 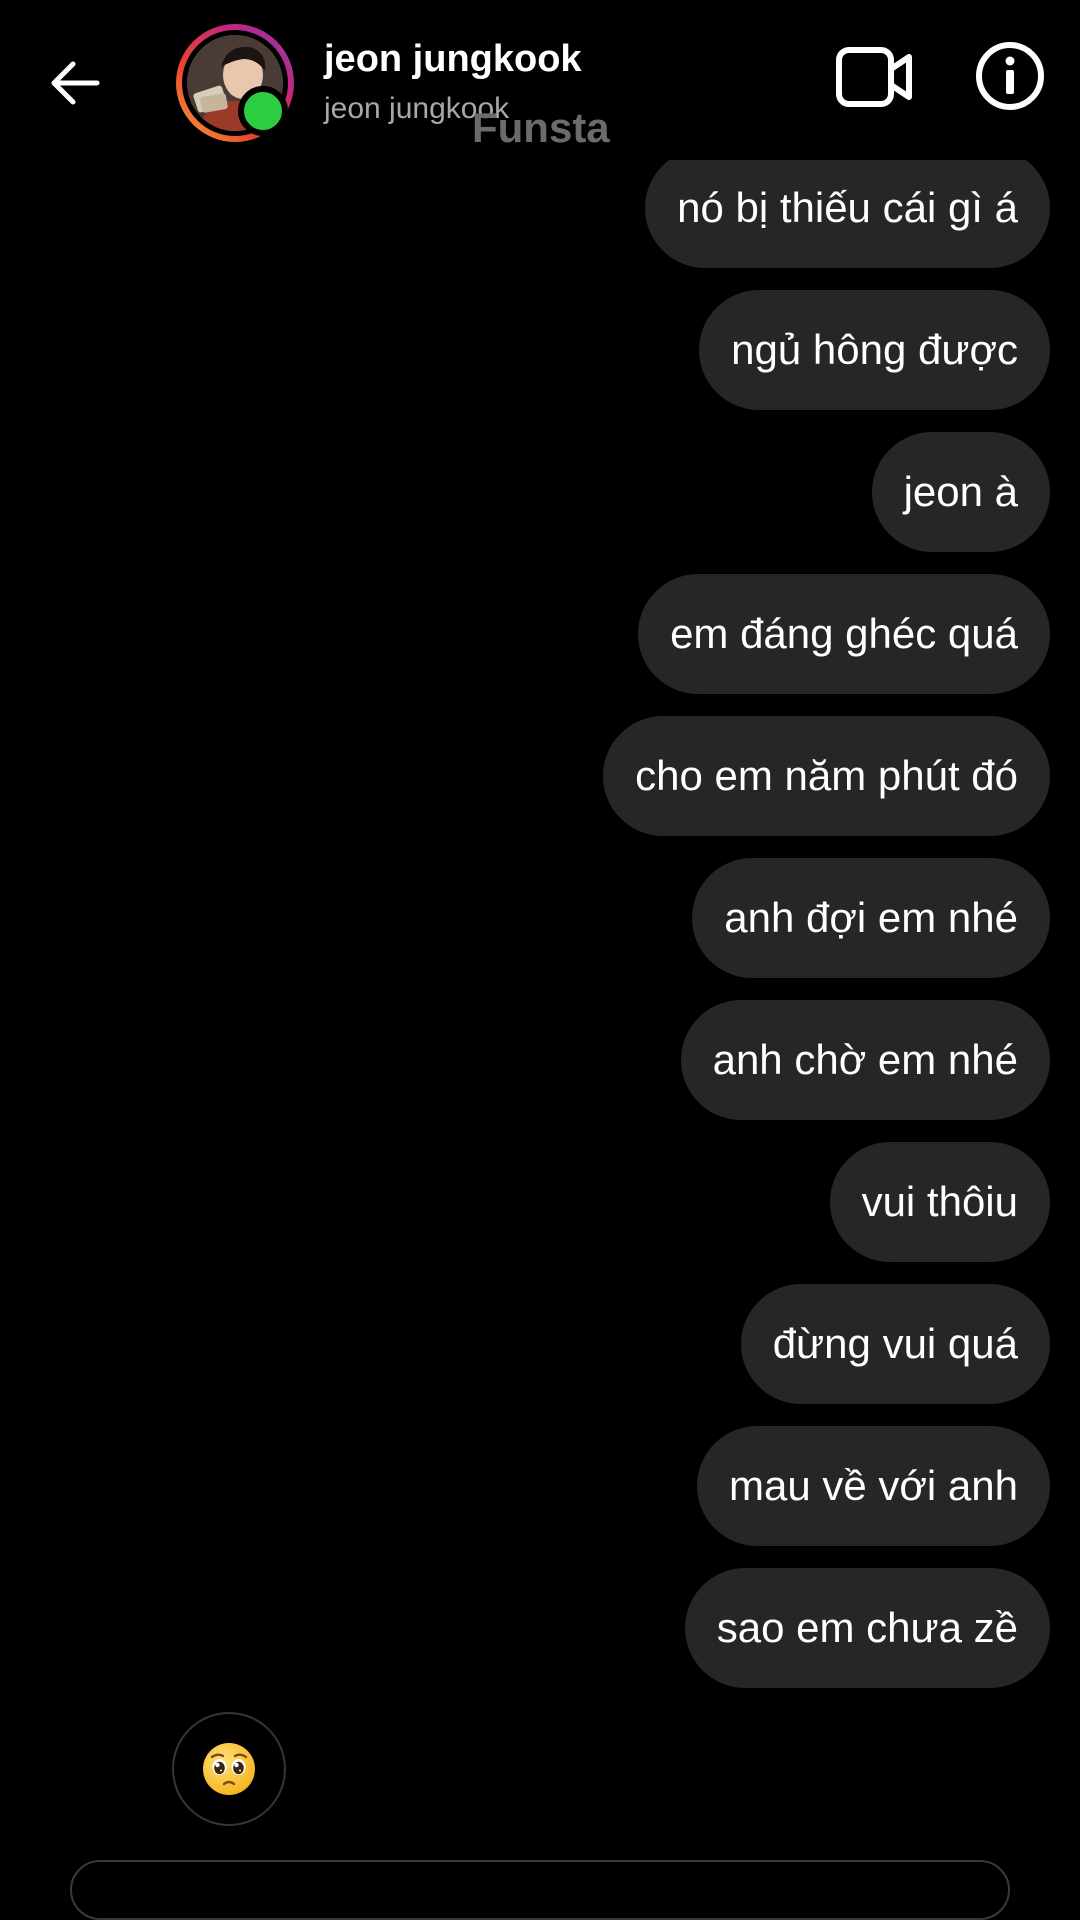 I want to click on message-composer, so click(x=540, y=1890).